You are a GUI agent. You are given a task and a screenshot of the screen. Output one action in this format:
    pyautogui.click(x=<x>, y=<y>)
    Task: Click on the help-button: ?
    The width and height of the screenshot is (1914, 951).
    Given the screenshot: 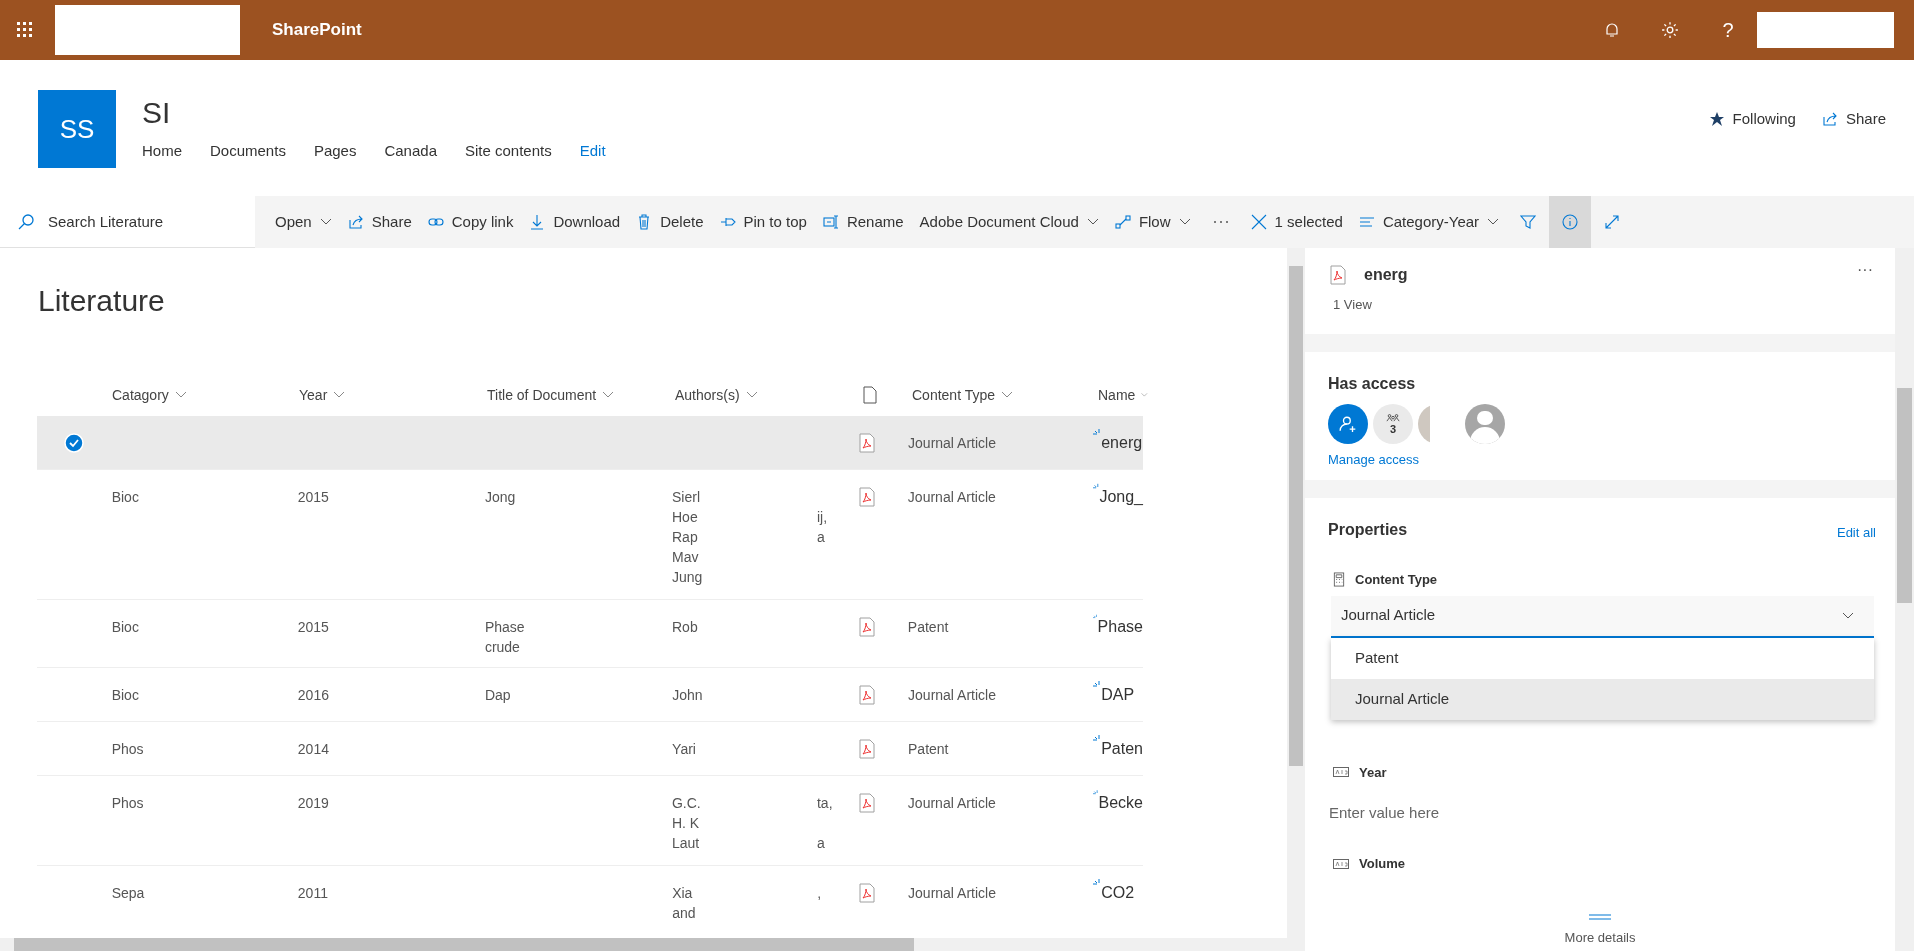 What is the action you would take?
    pyautogui.click(x=1728, y=30)
    